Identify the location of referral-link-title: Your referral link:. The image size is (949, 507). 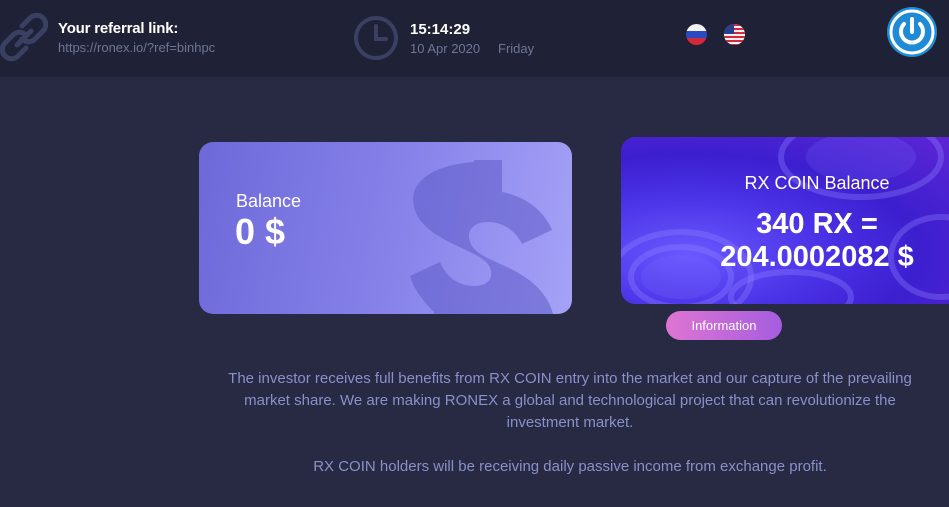
(118, 28).